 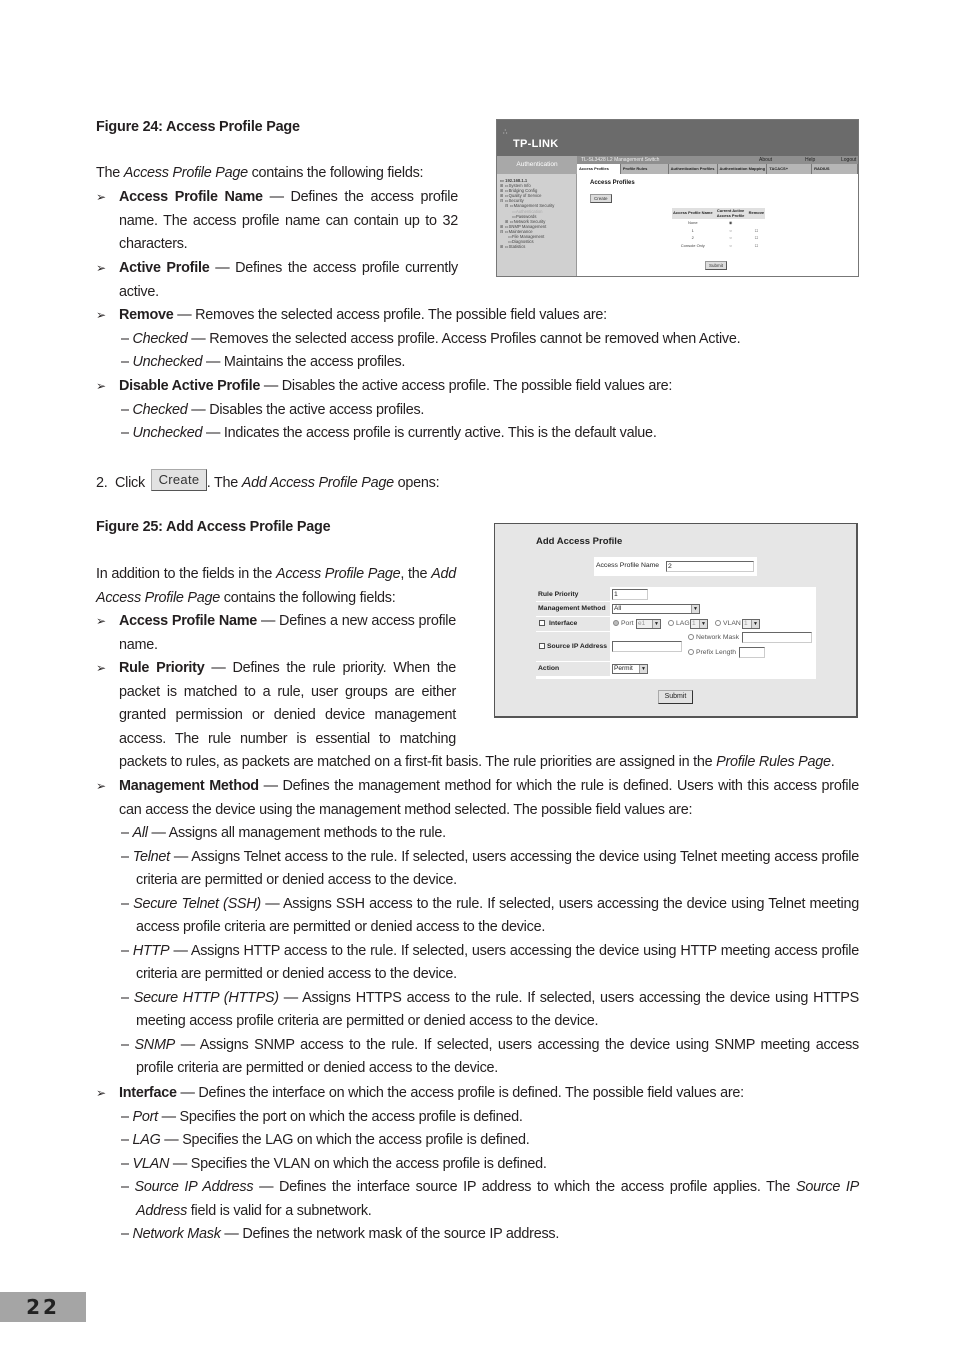 What do you see at coordinates (693, 222) in the screenshot?
I see `profile-name: None` at bounding box center [693, 222].